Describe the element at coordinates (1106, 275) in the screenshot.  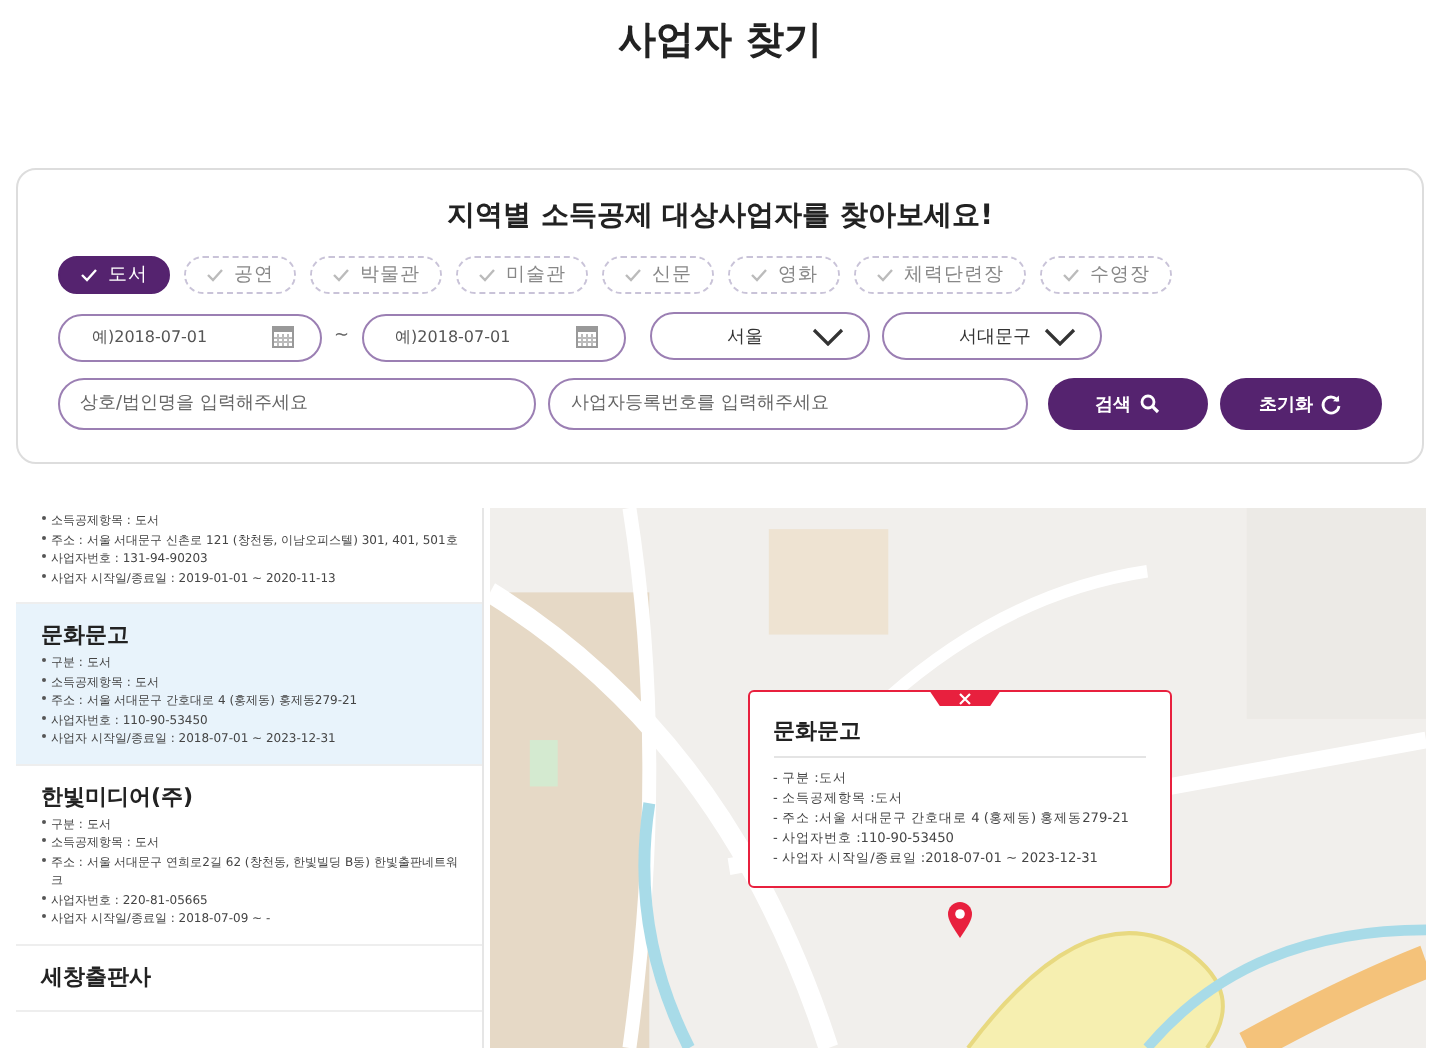
I see `category-chip: 수영장` at that location.